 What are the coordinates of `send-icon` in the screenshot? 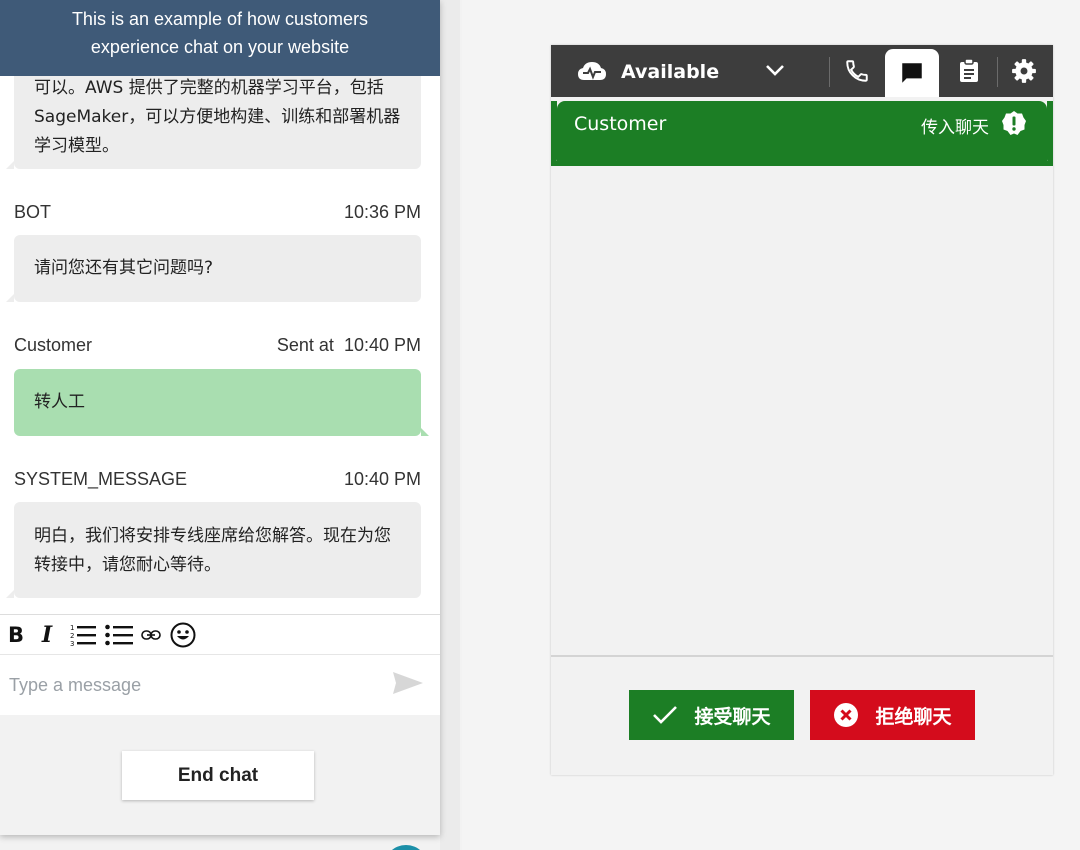 It's located at (408, 683).